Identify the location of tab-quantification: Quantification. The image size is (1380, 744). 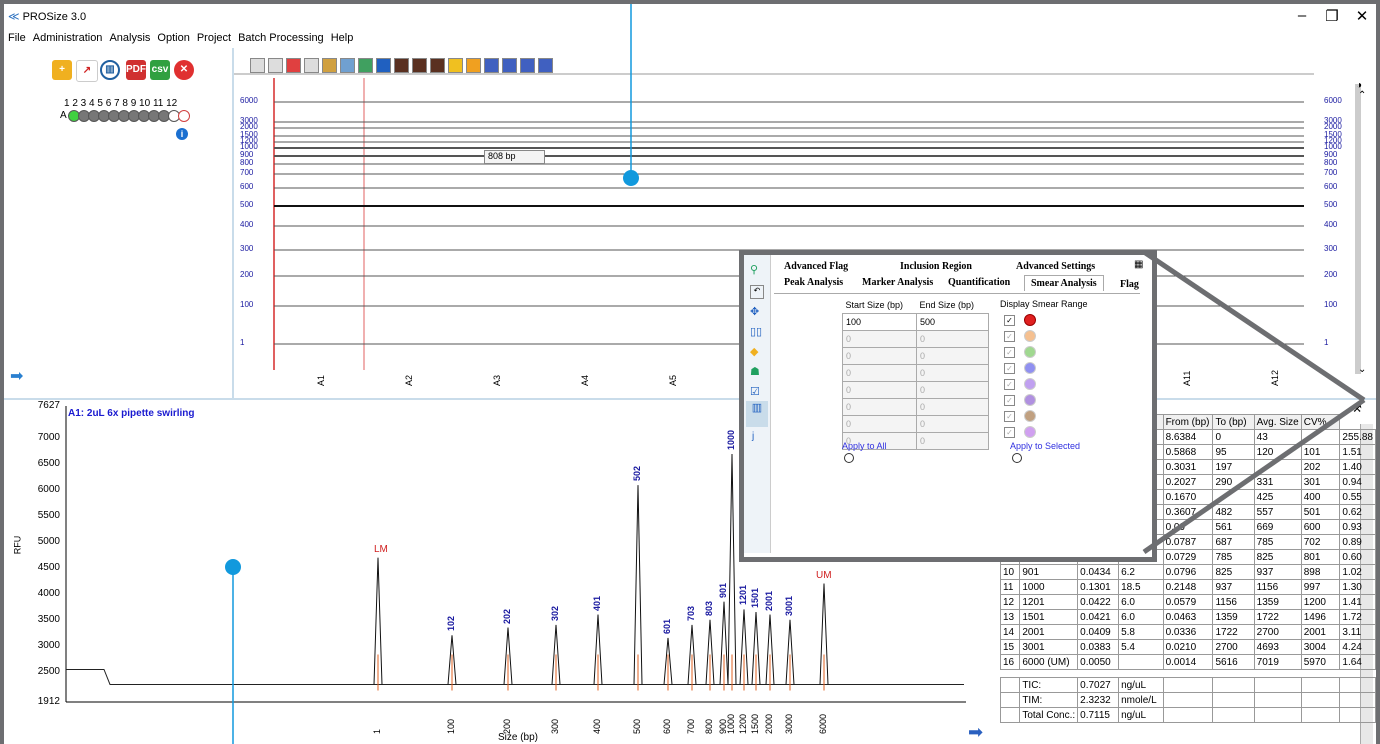
(979, 282).